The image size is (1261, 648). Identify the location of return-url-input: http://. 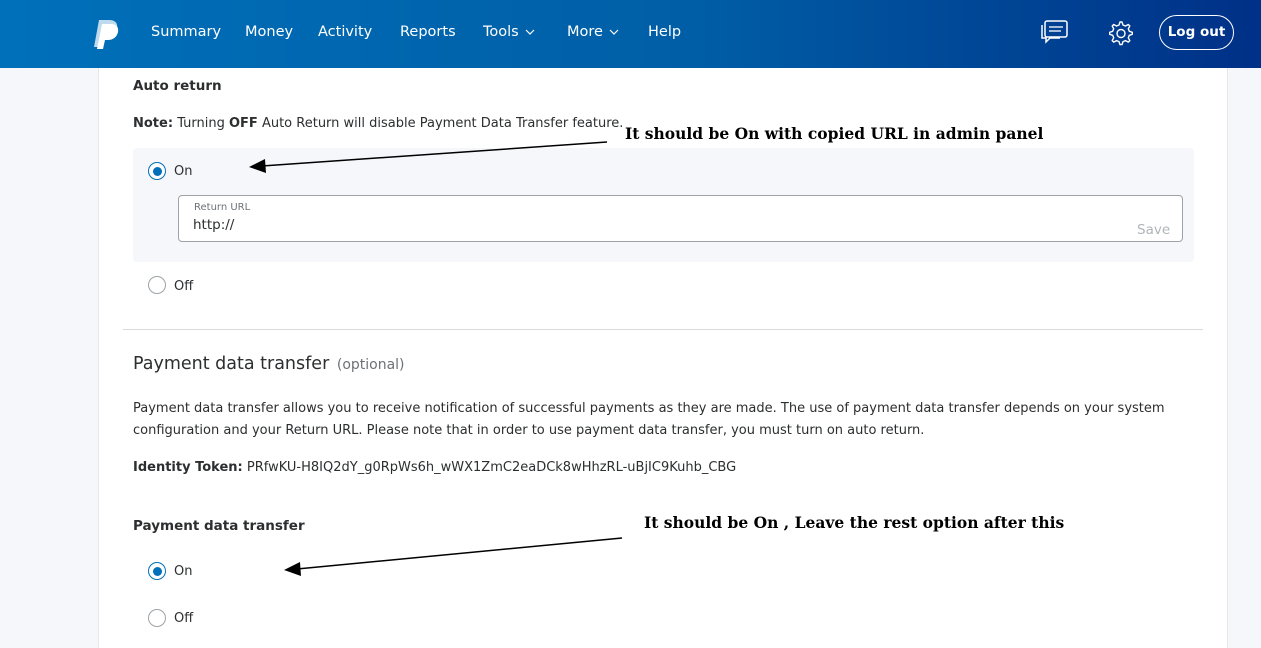
(213, 225).